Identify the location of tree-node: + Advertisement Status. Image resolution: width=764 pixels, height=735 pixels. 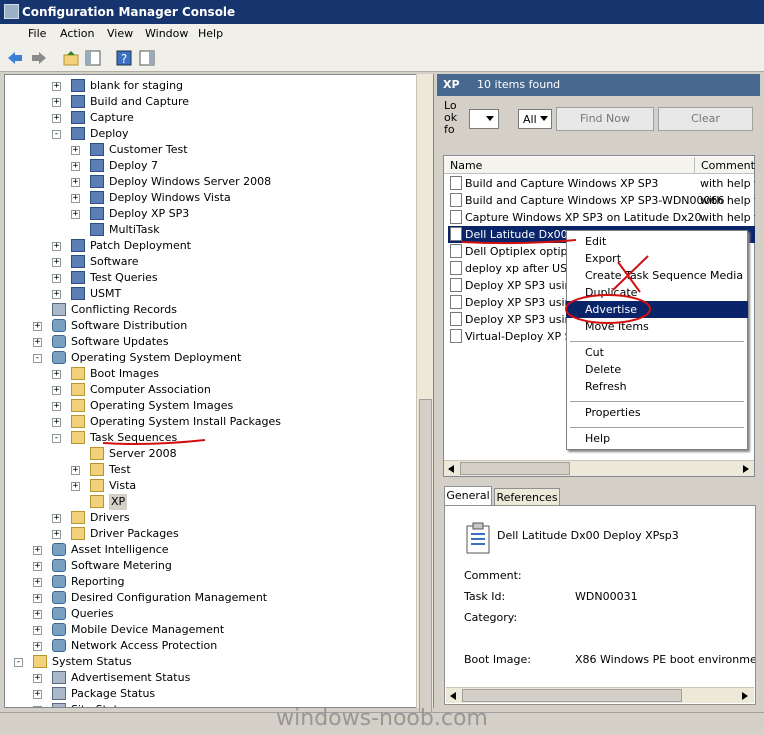
(210, 678).